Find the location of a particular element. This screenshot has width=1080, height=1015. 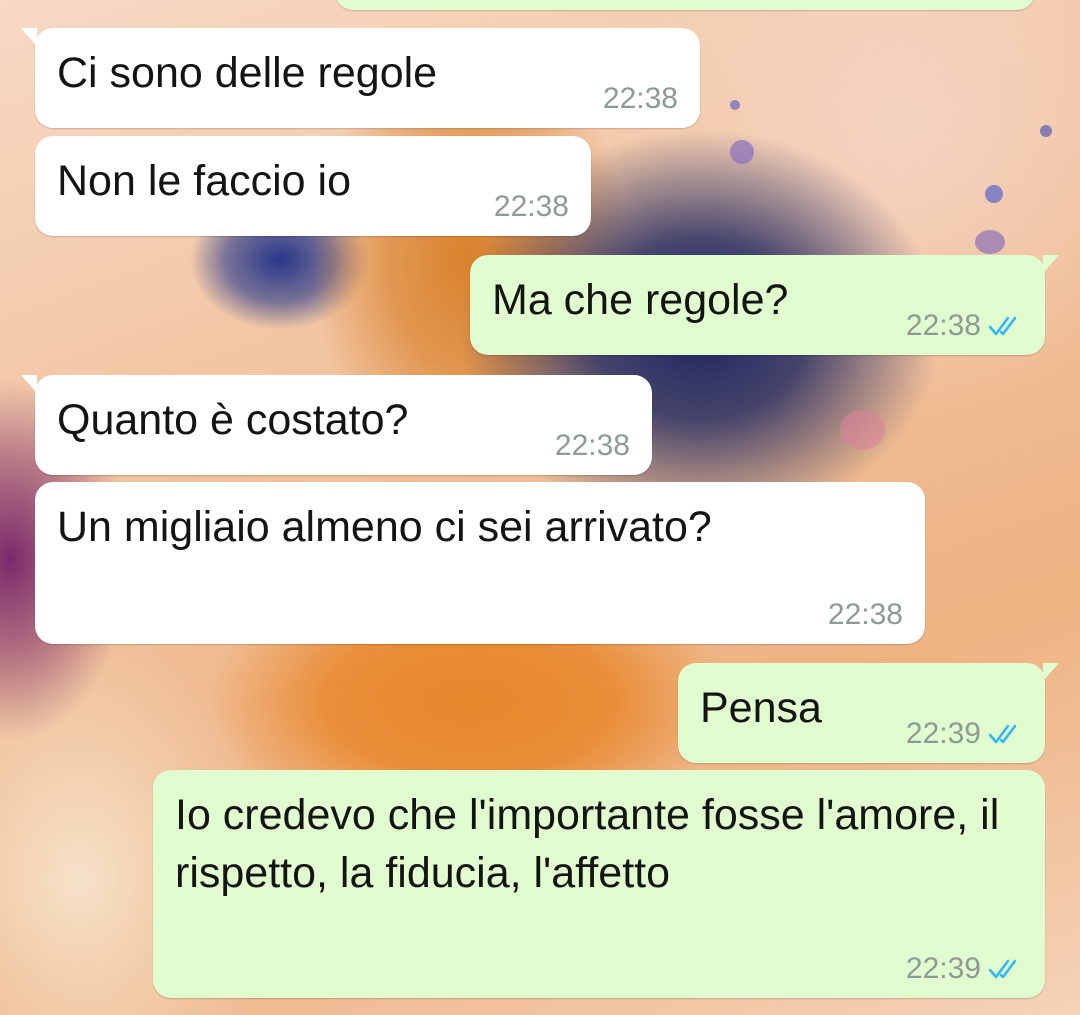

message-bubble-incoming: Quanto è costato? 22:38 is located at coordinates (336, 425).